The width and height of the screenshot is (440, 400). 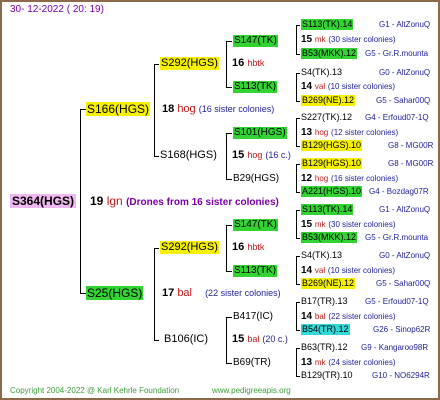 I want to click on footer-website: www.pedigreeapis.org, so click(x=251, y=391).